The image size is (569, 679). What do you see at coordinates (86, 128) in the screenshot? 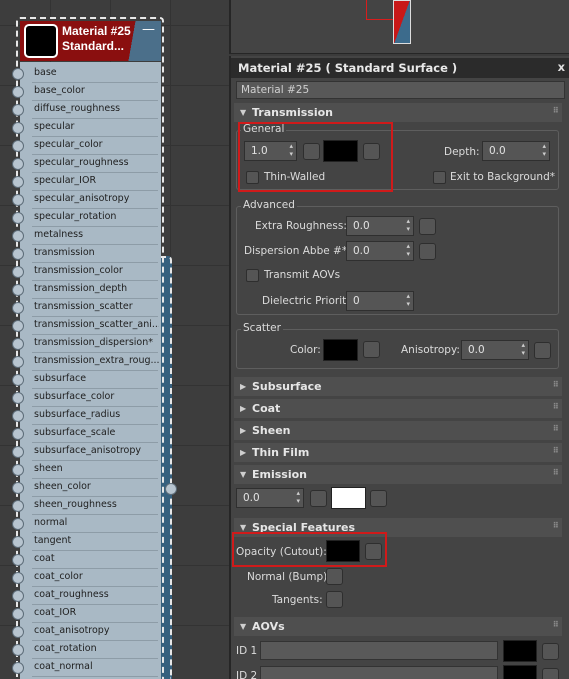
I see `node-slot: specular` at bounding box center [86, 128].